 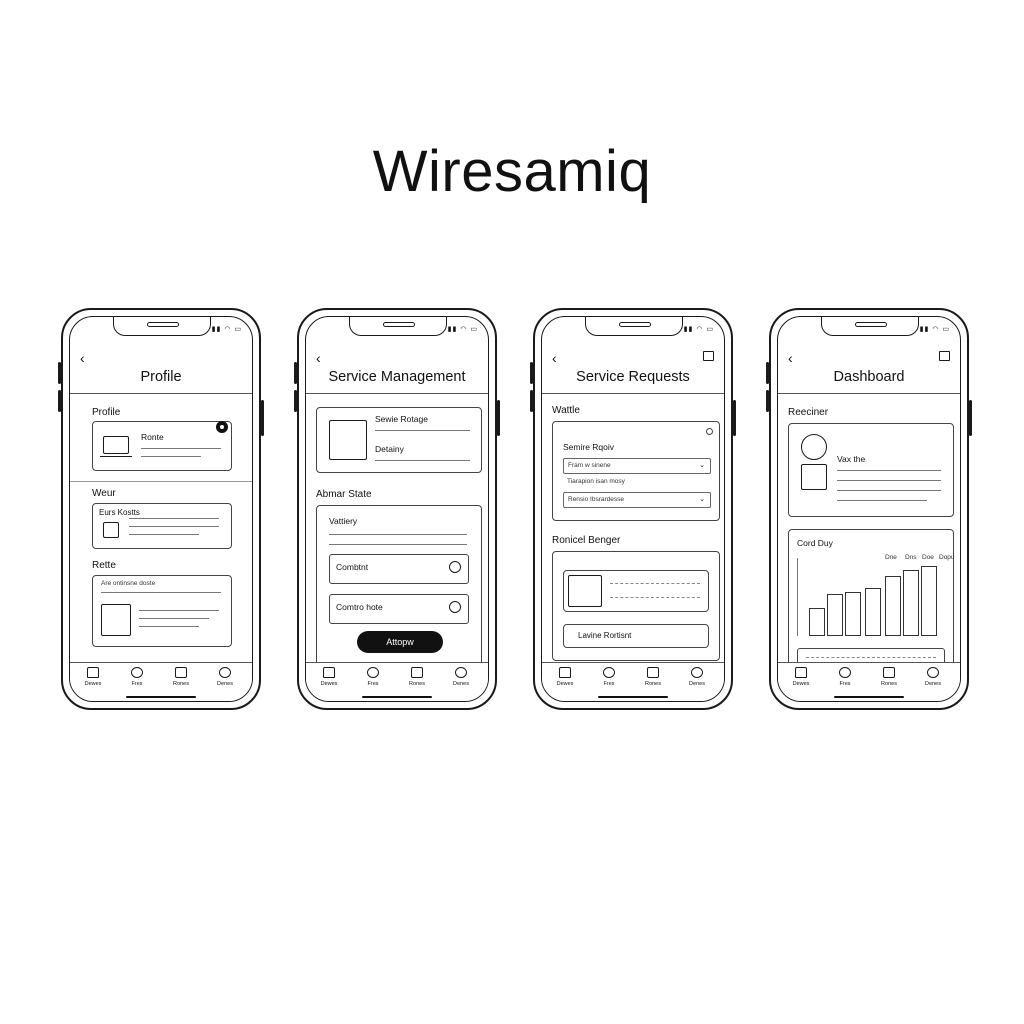 What do you see at coordinates (104, 493) in the screenshot?
I see `section-label: Weur` at bounding box center [104, 493].